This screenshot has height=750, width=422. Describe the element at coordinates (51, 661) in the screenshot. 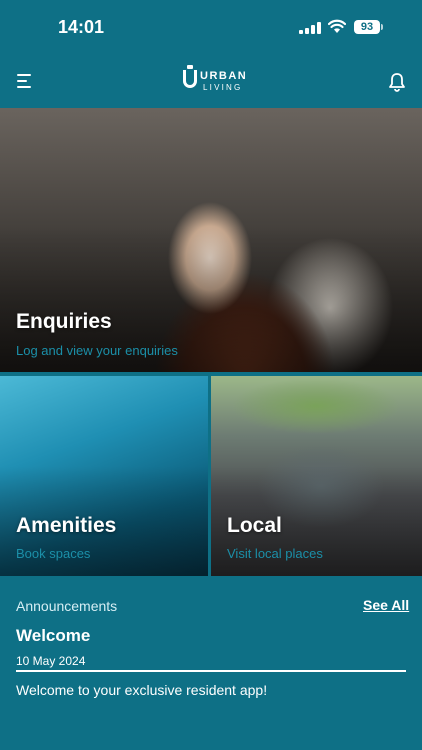

I see `announcement-date: 10 May 2024` at that location.